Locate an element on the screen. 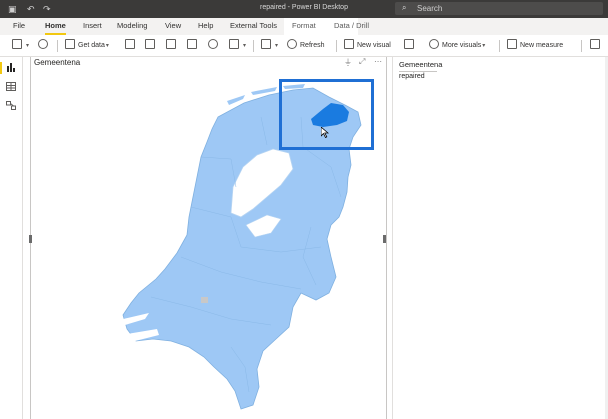 Image resolution: width=608 pixels, height=419 pixels. tab-format: Format is located at coordinates (304, 26).